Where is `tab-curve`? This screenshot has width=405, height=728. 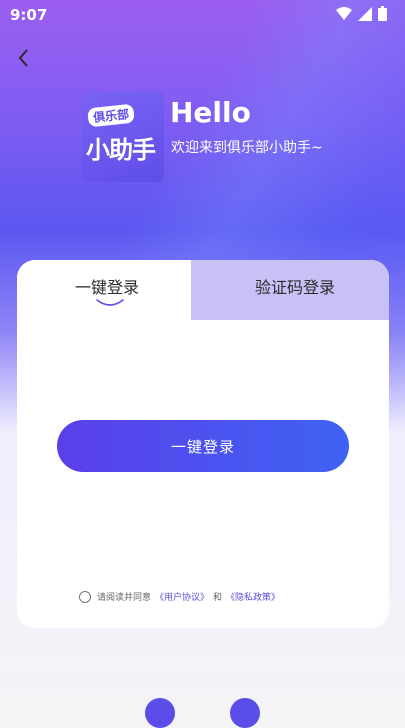 tab-curve is located at coordinates (217, 290).